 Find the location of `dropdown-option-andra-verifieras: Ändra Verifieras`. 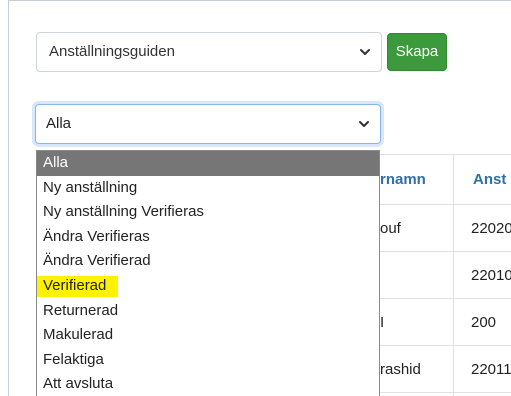

dropdown-option-andra-verifieras: Ändra Verifieras is located at coordinates (208, 237).